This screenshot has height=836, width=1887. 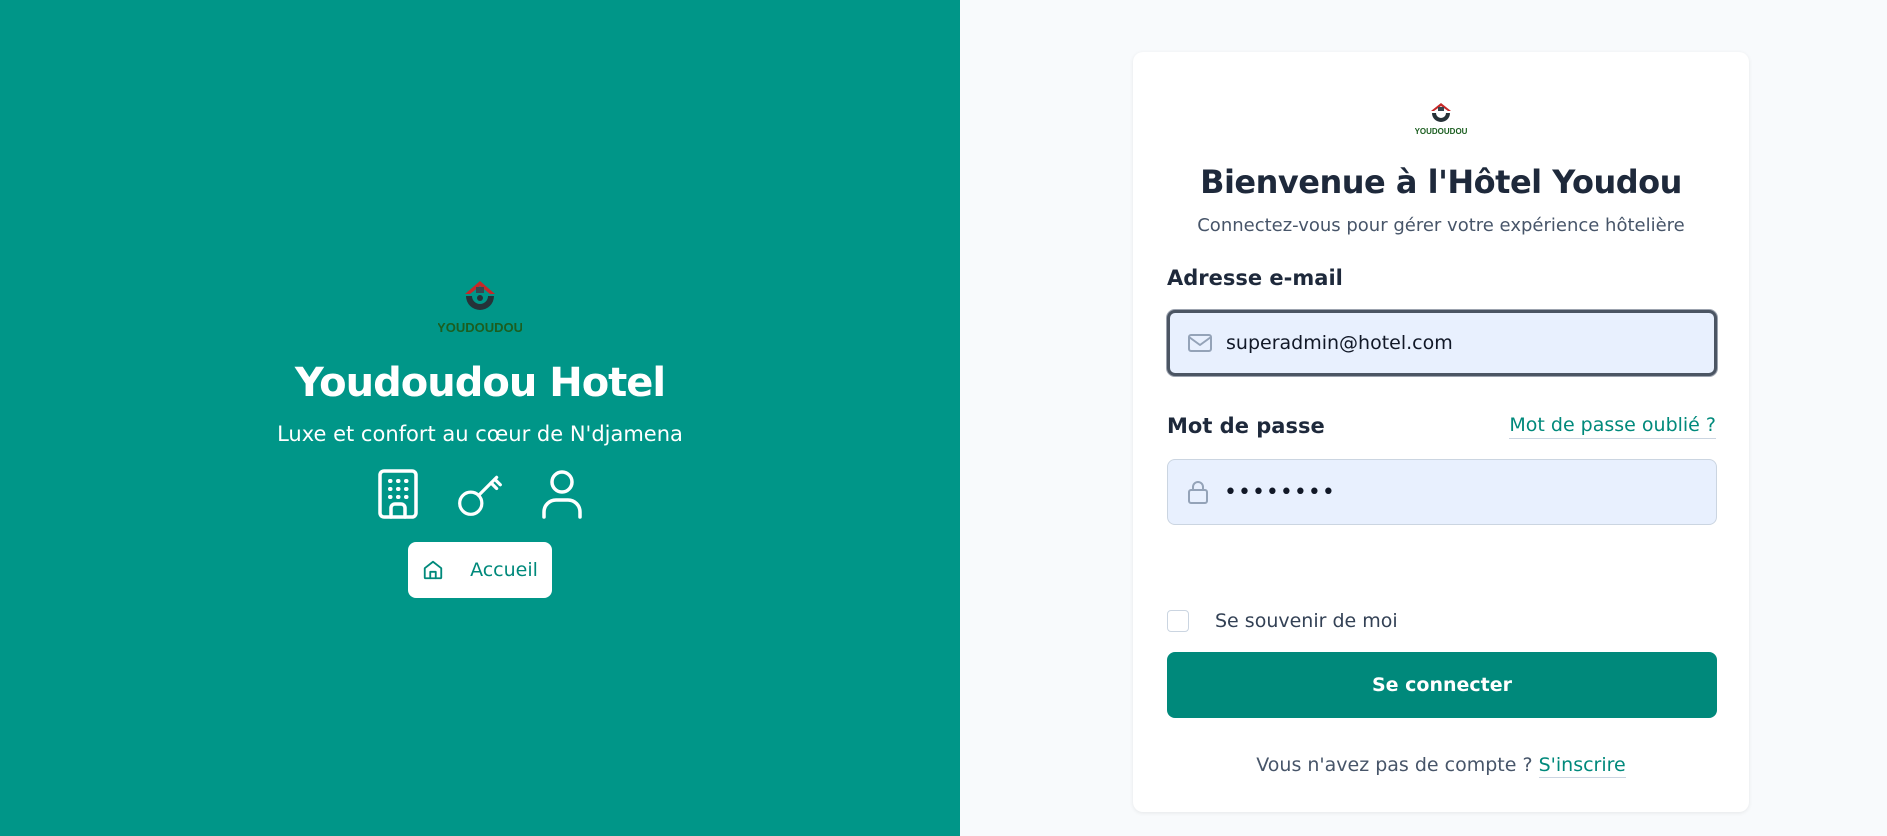 I want to click on remember-checkbox, so click(x=1178, y=621).